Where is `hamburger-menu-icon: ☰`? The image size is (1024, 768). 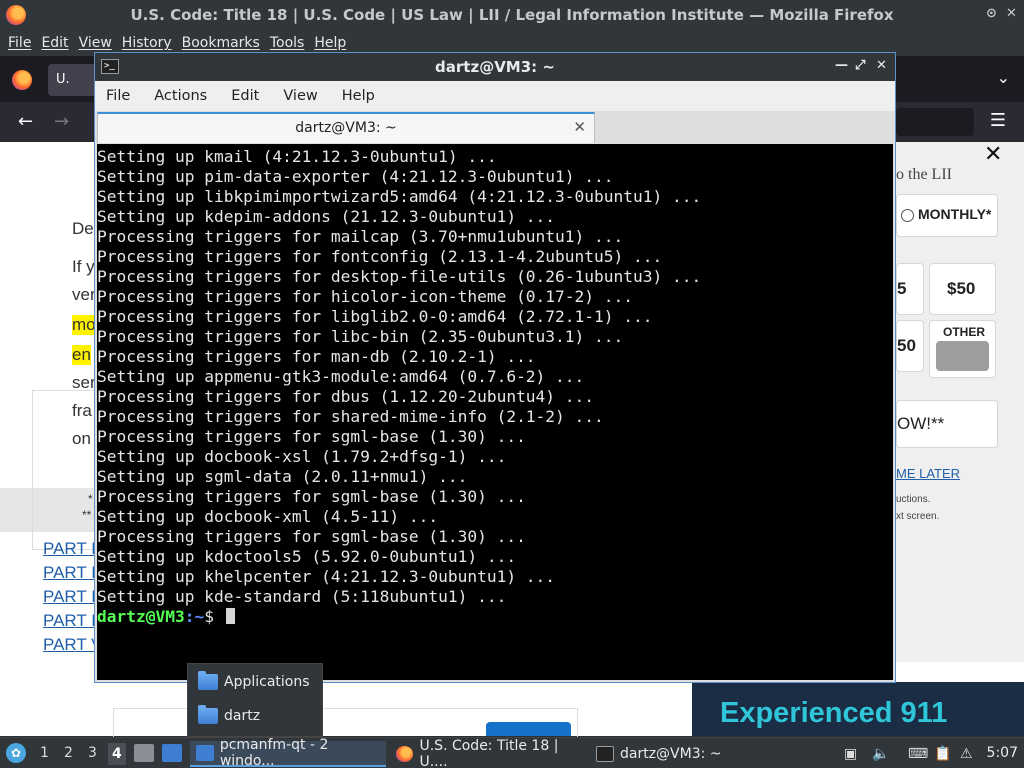
hamburger-menu-icon: ☰ is located at coordinates (998, 120).